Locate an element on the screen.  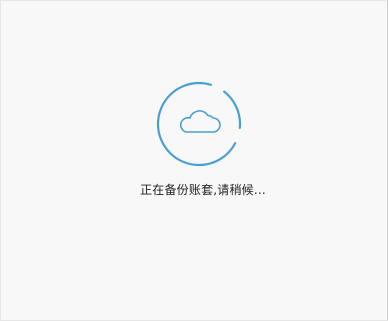
progress-ring-icon is located at coordinates (199, 124).